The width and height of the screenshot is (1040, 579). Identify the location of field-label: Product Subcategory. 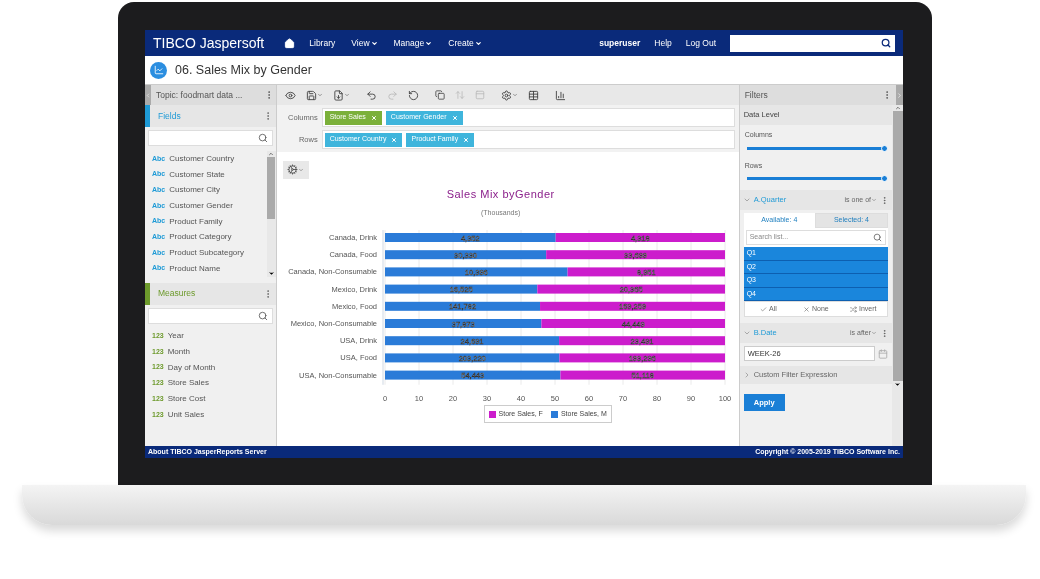
(206, 252).